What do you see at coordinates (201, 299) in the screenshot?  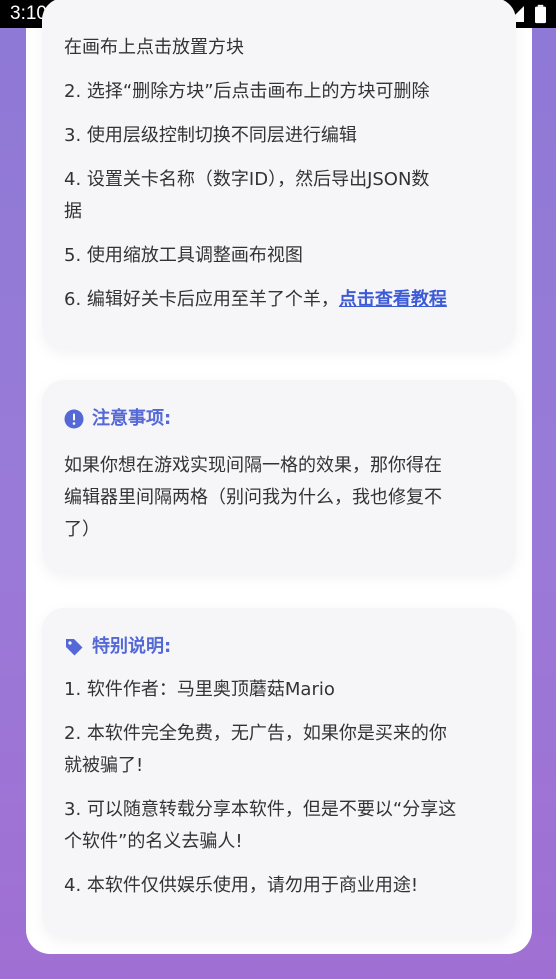 I see `instruction-item-text: 6. 编辑好关卡后应用至羊了个羊，` at bounding box center [201, 299].